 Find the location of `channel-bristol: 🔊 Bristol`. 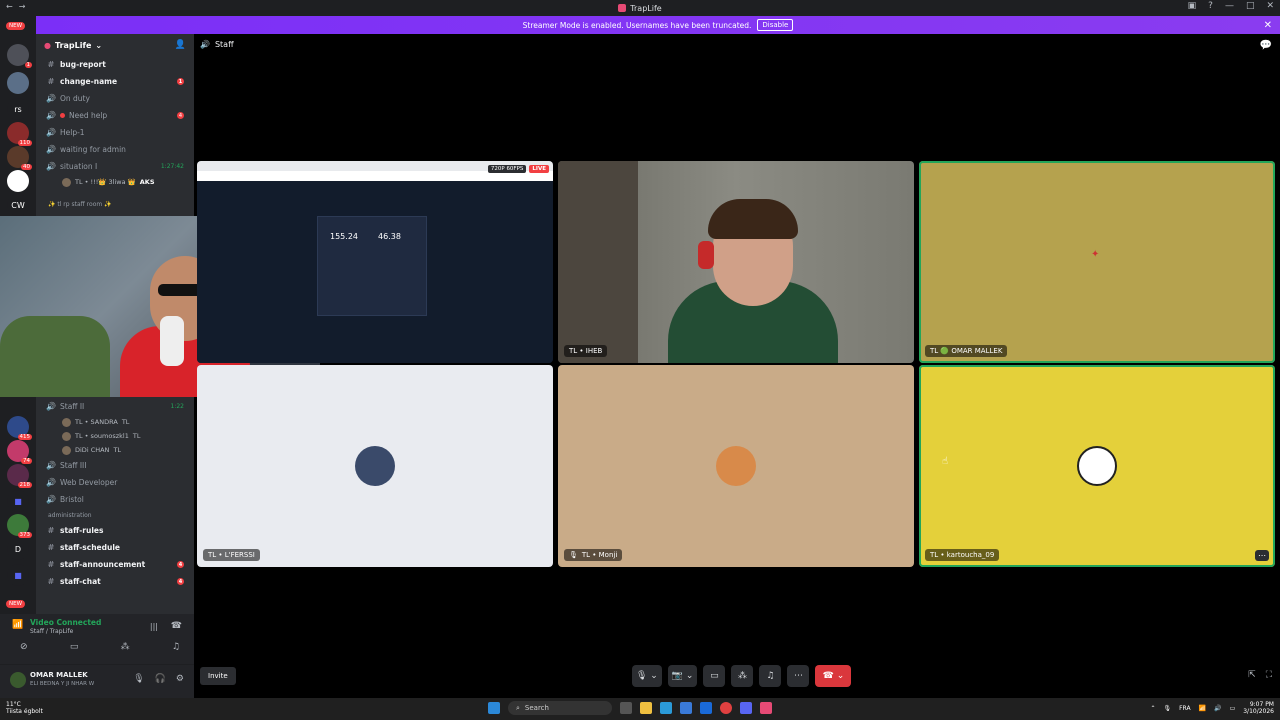

channel-bristol: 🔊 Bristol is located at coordinates (115, 499).